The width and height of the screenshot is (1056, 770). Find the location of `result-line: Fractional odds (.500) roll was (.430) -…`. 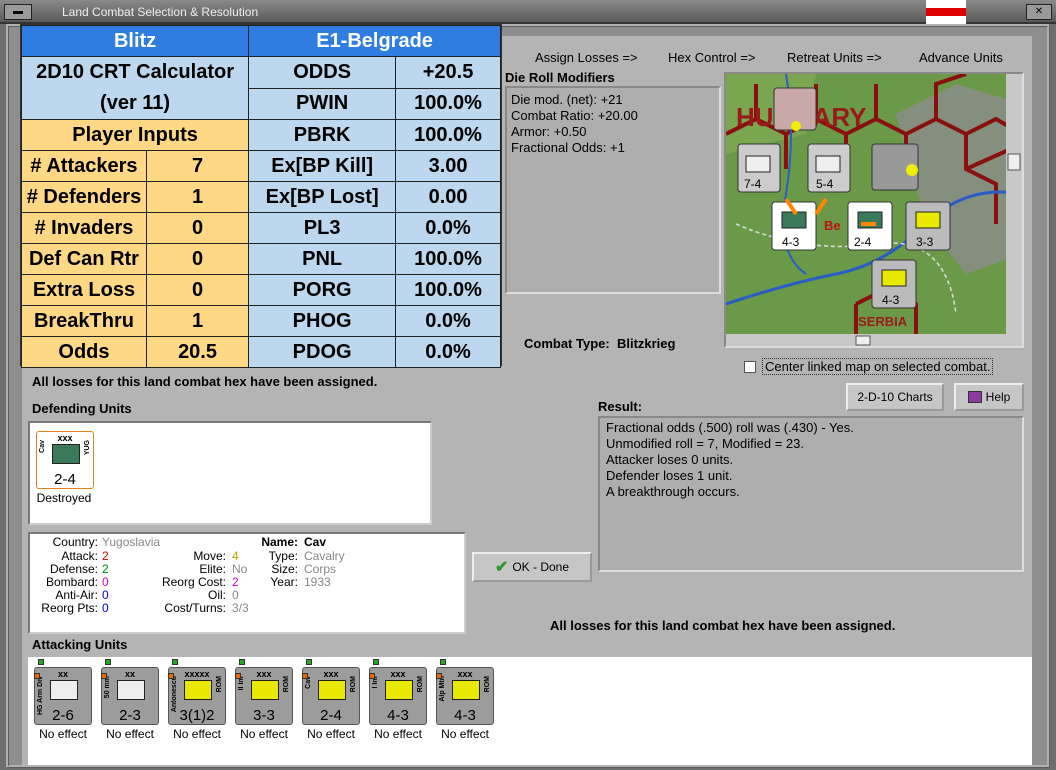

result-line: Fractional odds (.500) roll was (.430) -… is located at coordinates (730, 427).